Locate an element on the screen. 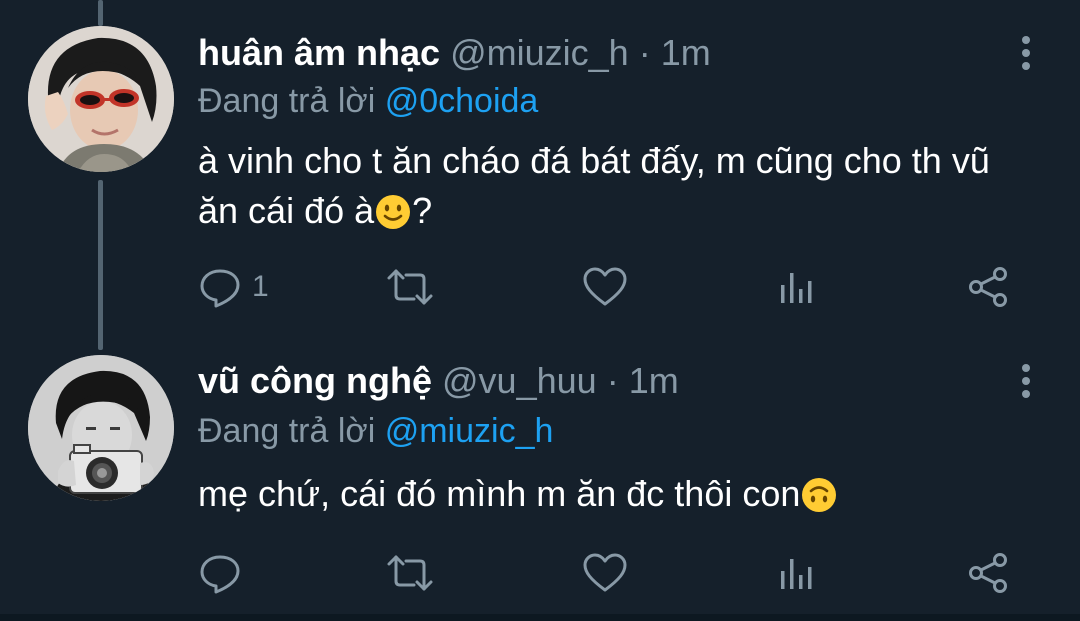 The image size is (1080, 621). replying-to-mention: @miuzic_h is located at coordinates (469, 431).